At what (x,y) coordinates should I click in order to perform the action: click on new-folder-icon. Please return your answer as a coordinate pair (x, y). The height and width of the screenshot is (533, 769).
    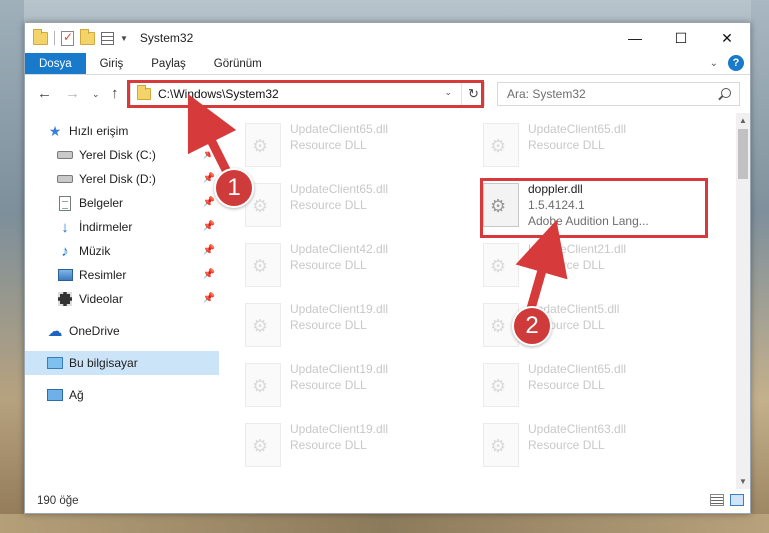
    Looking at the image, I should click on (87, 36).